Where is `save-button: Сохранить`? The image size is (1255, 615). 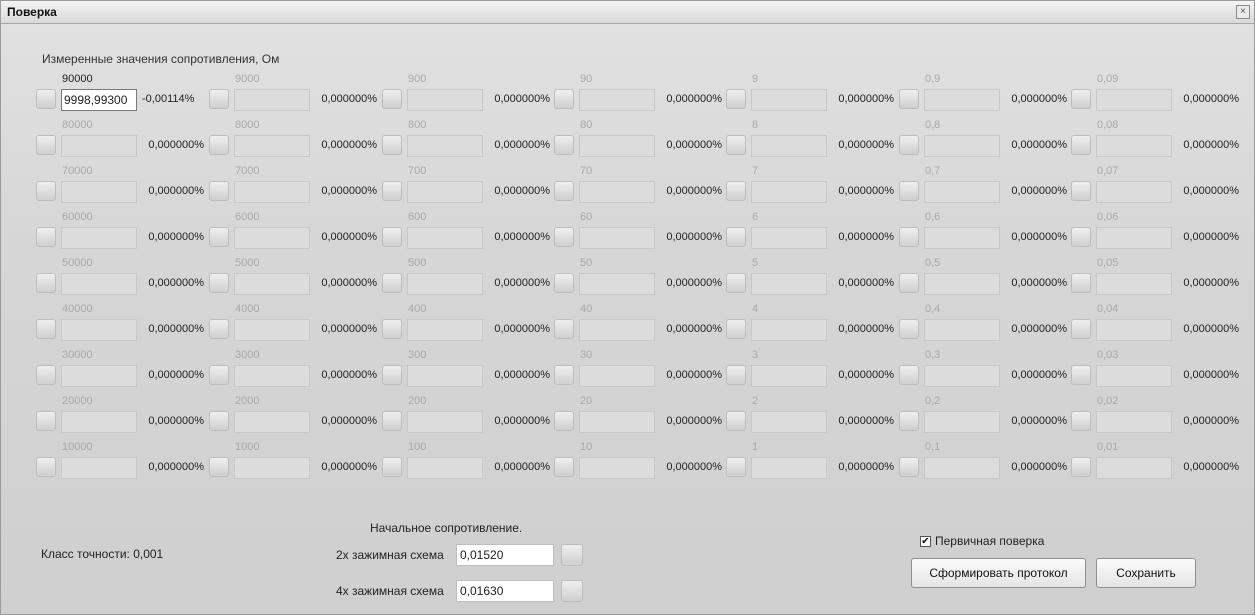 save-button: Сохранить is located at coordinates (1146, 573).